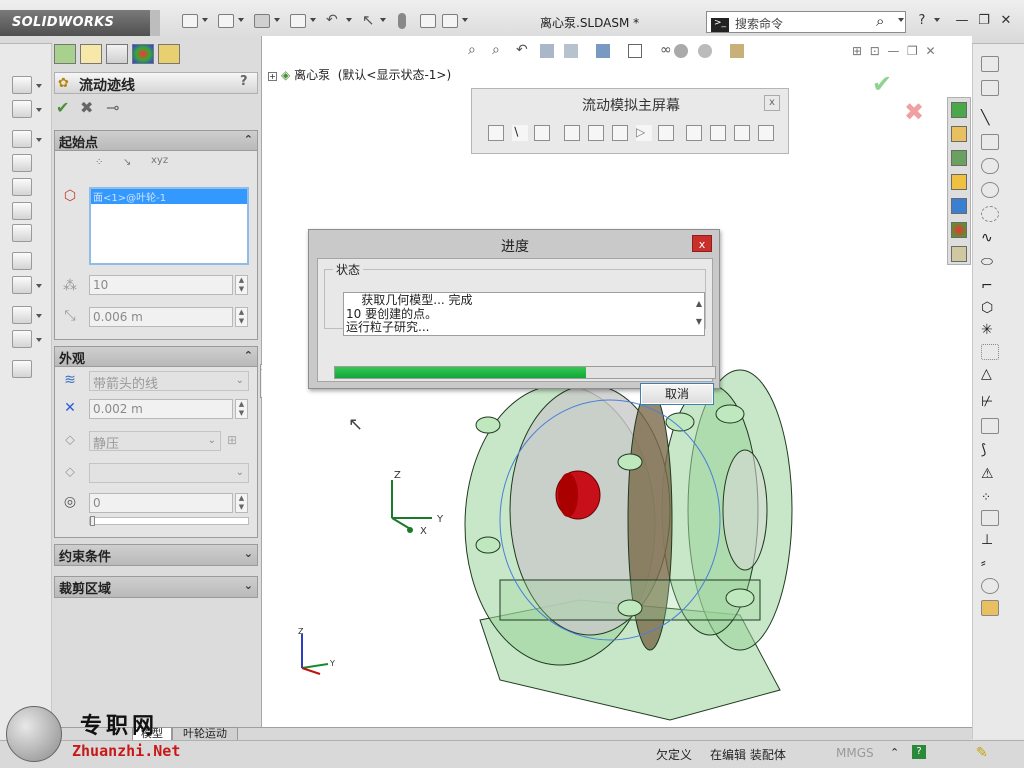 Image resolution: width=1024 pixels, height=768 pixels. What do you see at coordinates (161, 409) in the screenshot?
I see `line-width-field: 0.002 m` at bounding box center [161, 409].